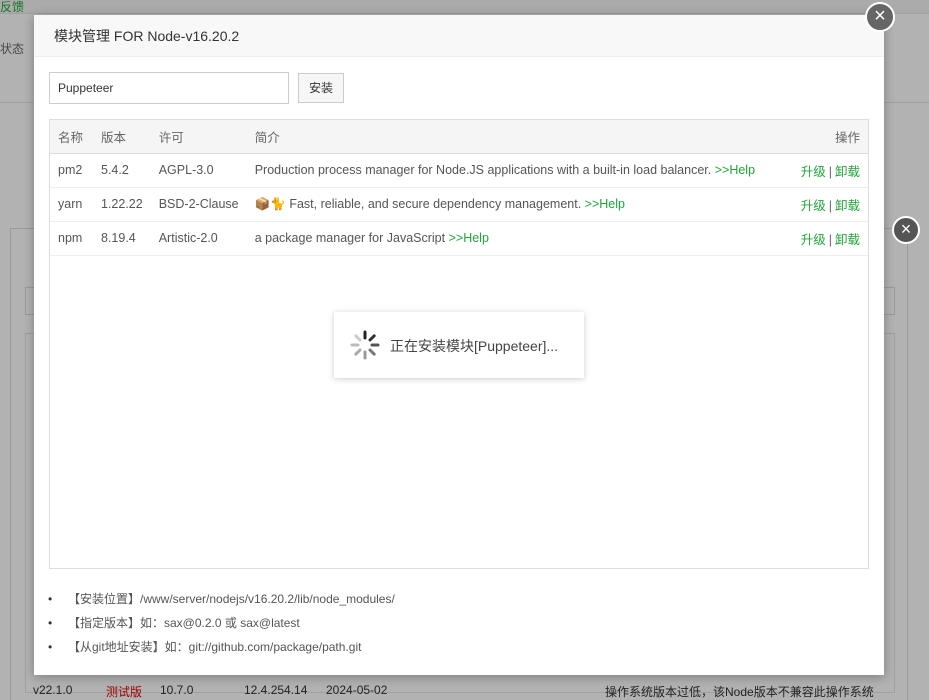  I want to click on module-license: Artistic-2.0, so click(198, 238).